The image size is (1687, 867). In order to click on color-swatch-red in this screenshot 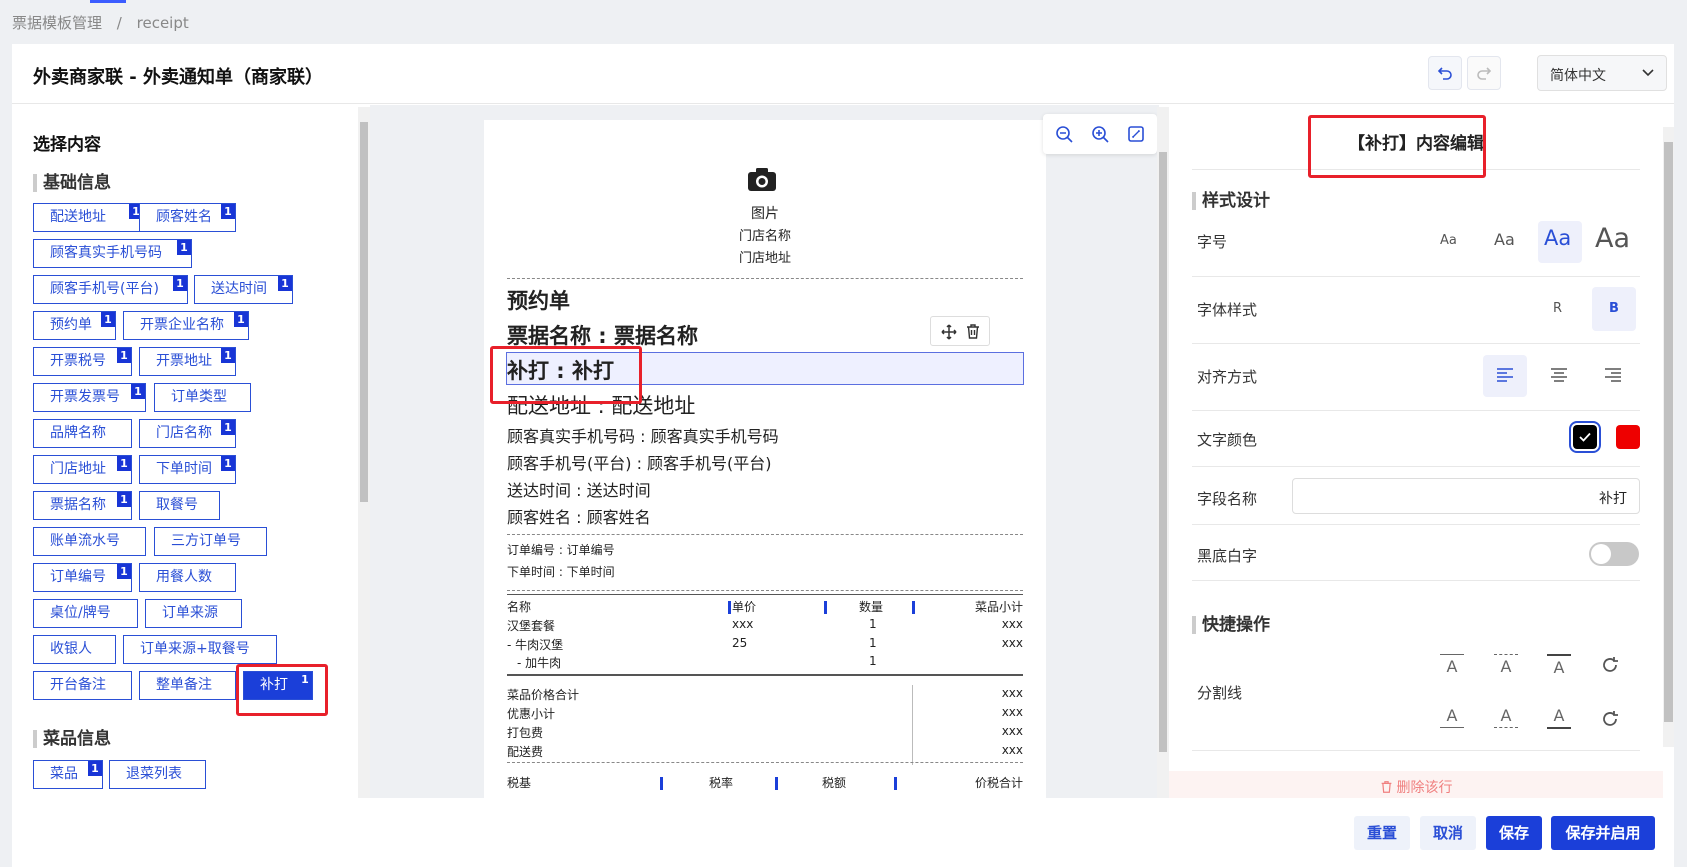, I will do `click(1628, 437)`.